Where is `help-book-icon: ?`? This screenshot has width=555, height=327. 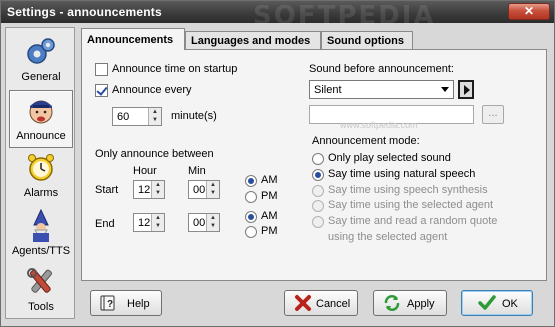
help-book-icon: ? is located at coordinates (107, 303).